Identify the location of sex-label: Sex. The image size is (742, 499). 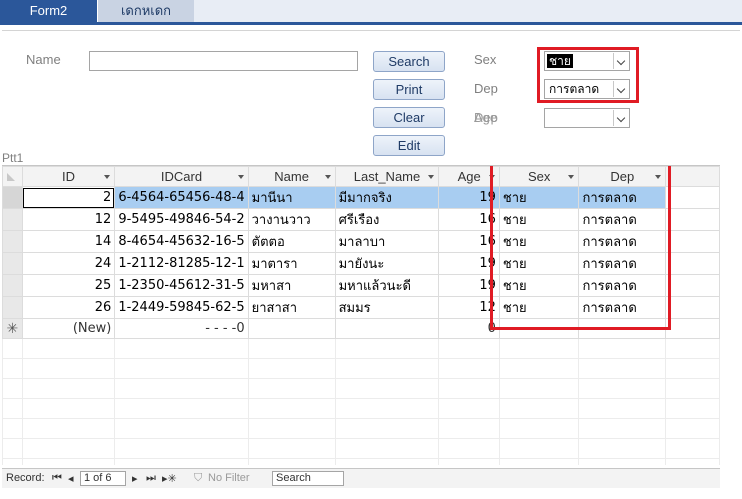
(485, 59).